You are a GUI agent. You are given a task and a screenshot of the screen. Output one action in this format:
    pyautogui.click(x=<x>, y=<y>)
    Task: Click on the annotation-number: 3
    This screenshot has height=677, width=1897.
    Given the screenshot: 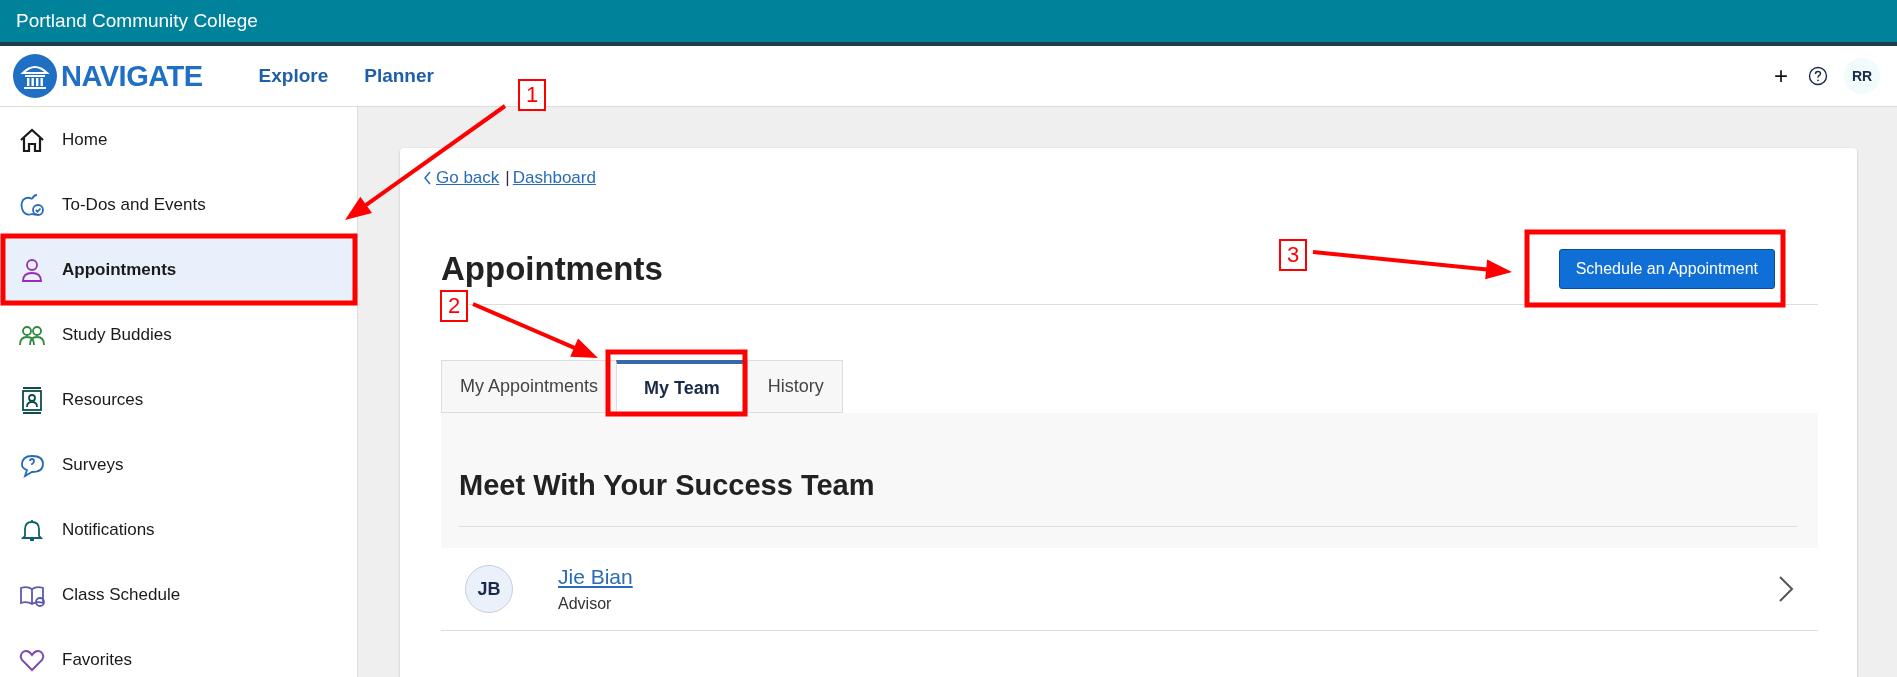 What is the action you would take?
    pyautogui.click(x=1293, y=255)
    